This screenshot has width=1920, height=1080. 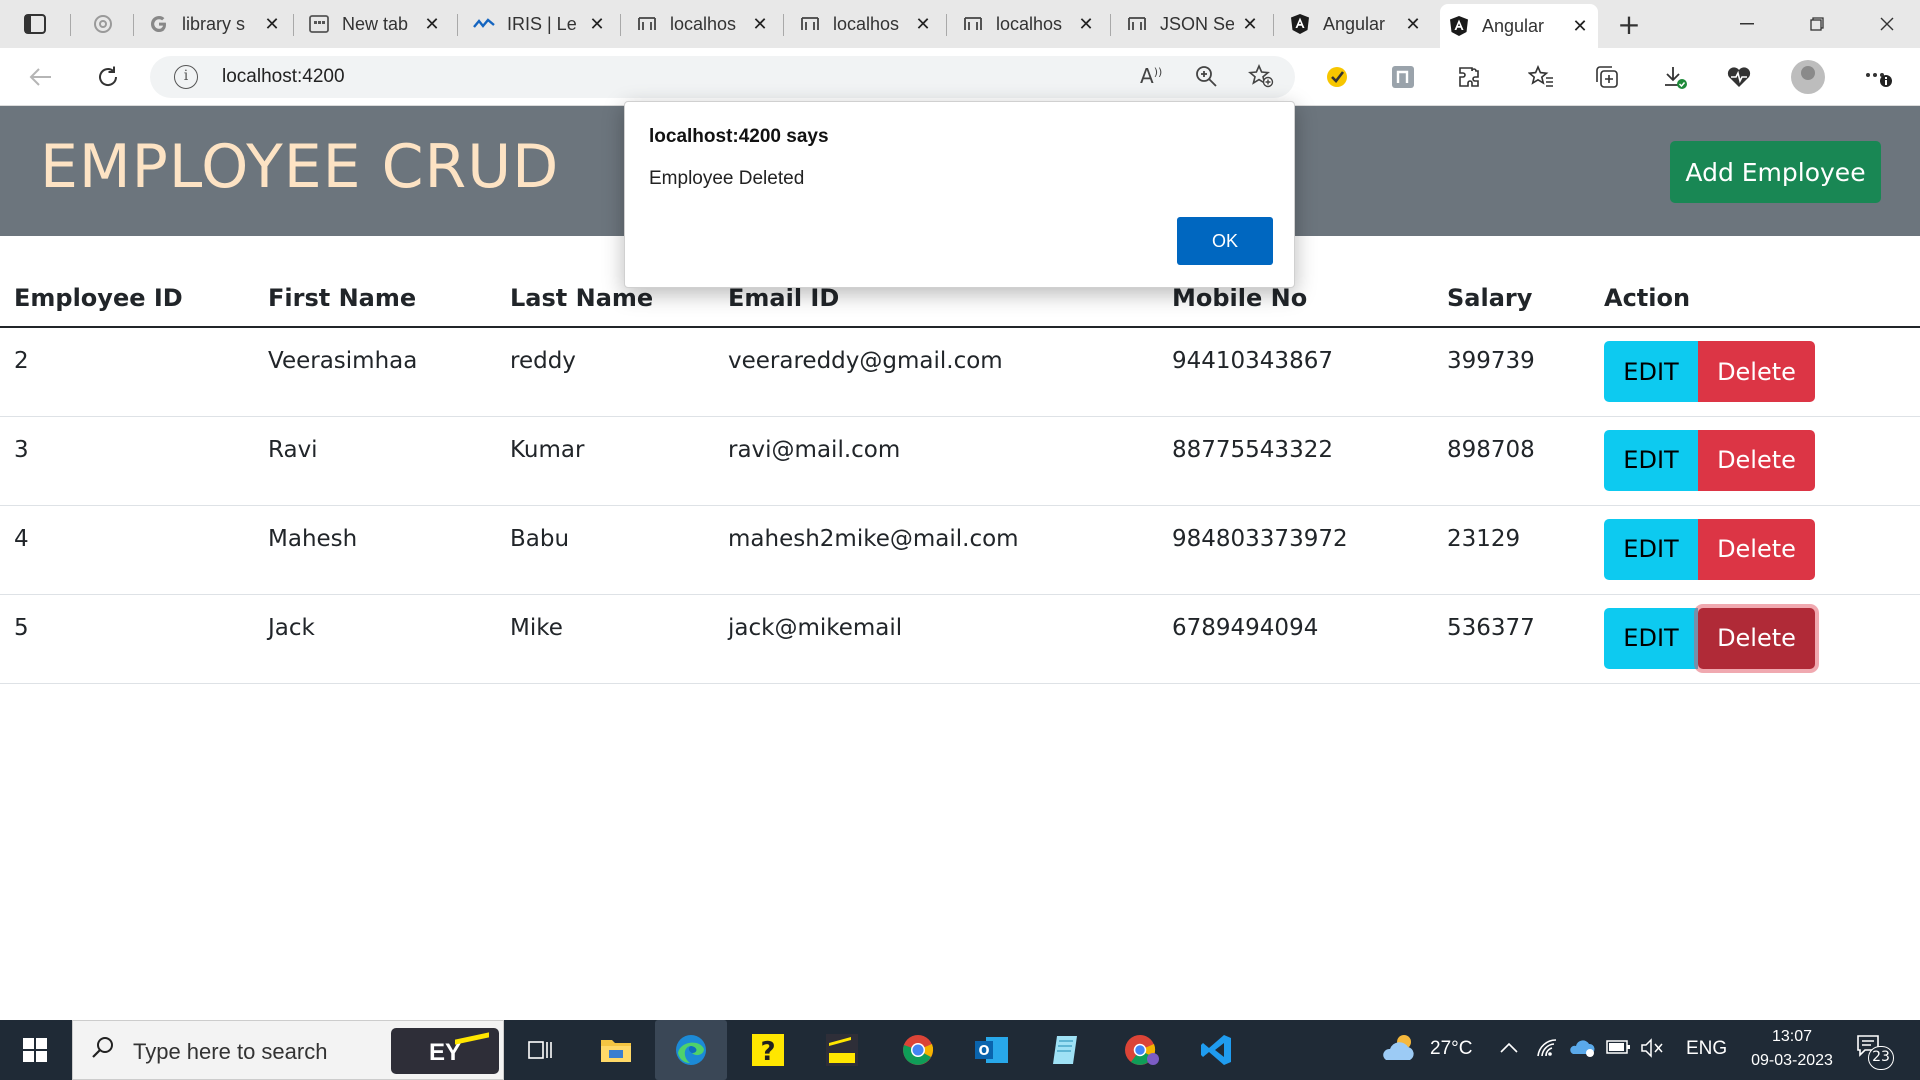 What do you see at coordinates (1619, 1050) in the screenshot?
I see `battery-icon` at bounding box center [1619, 1050].